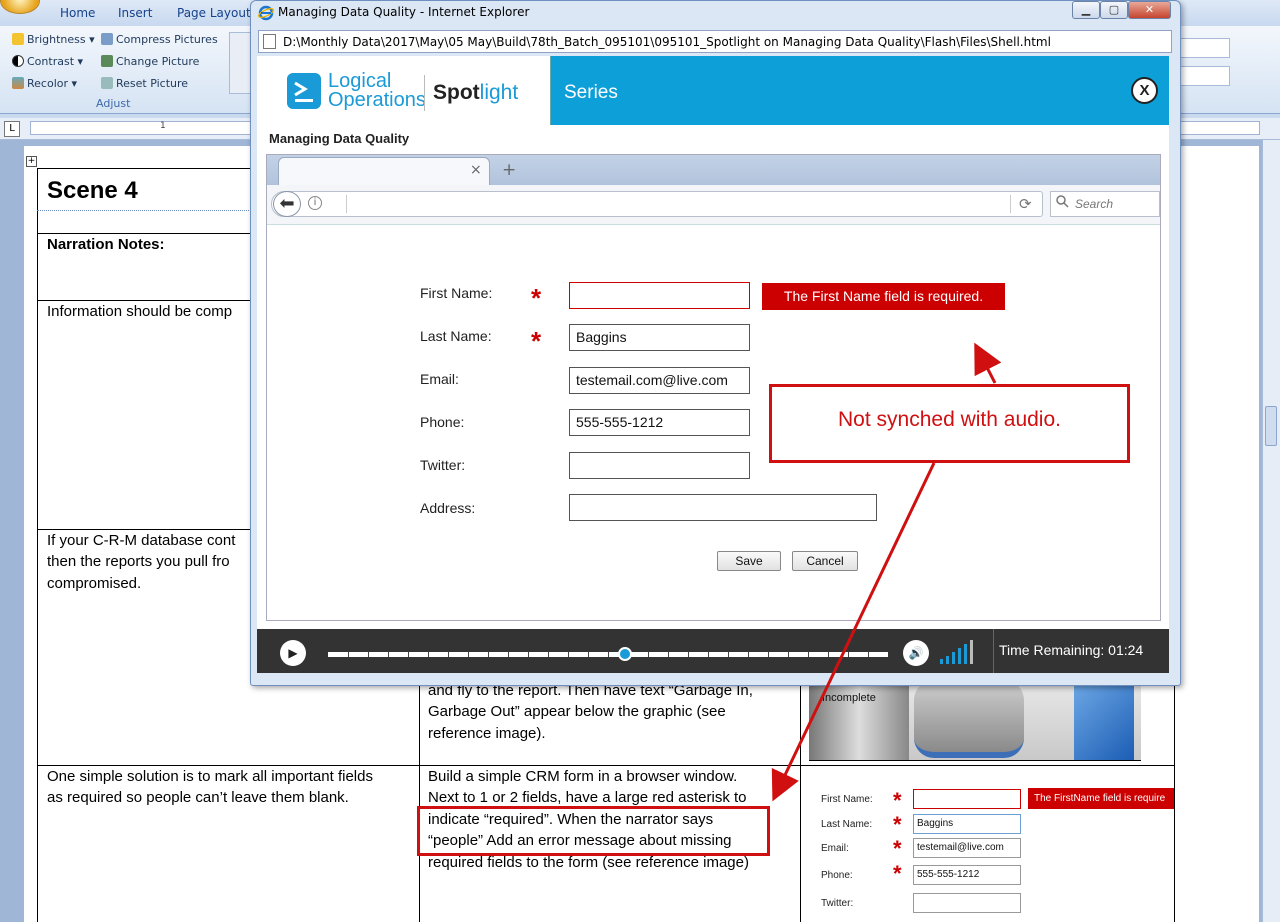 Image resolution: width=1280 pixels, height=922 pixels. I want to click on callout-text: Not synched with audio., so click(949, 419).